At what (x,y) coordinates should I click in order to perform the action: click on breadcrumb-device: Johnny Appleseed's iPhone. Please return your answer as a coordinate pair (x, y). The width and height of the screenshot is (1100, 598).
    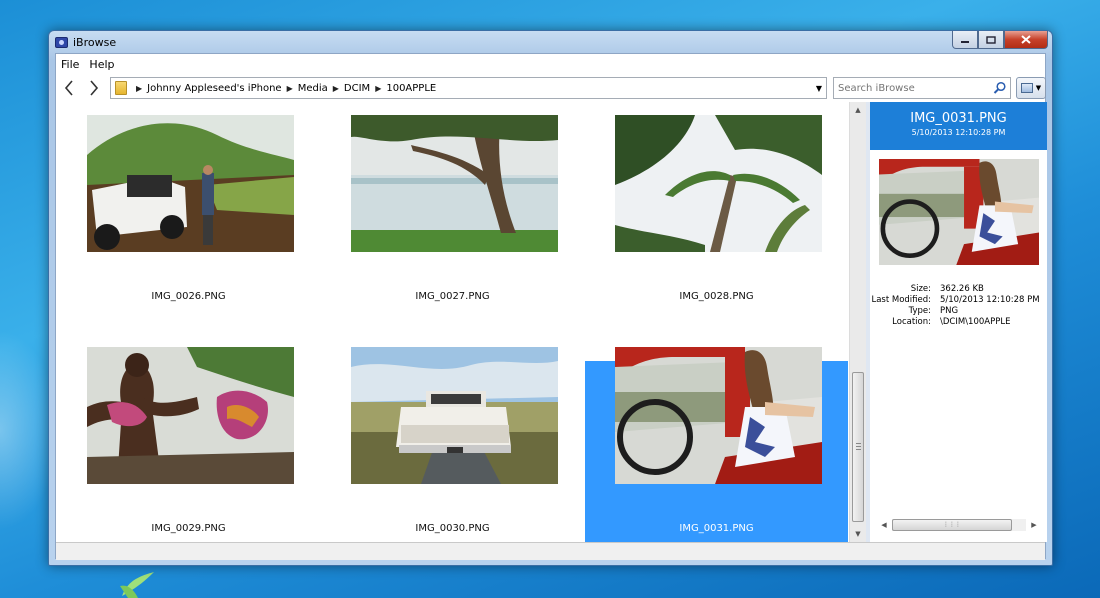
    Looking at the image, I should click on (214, 88).